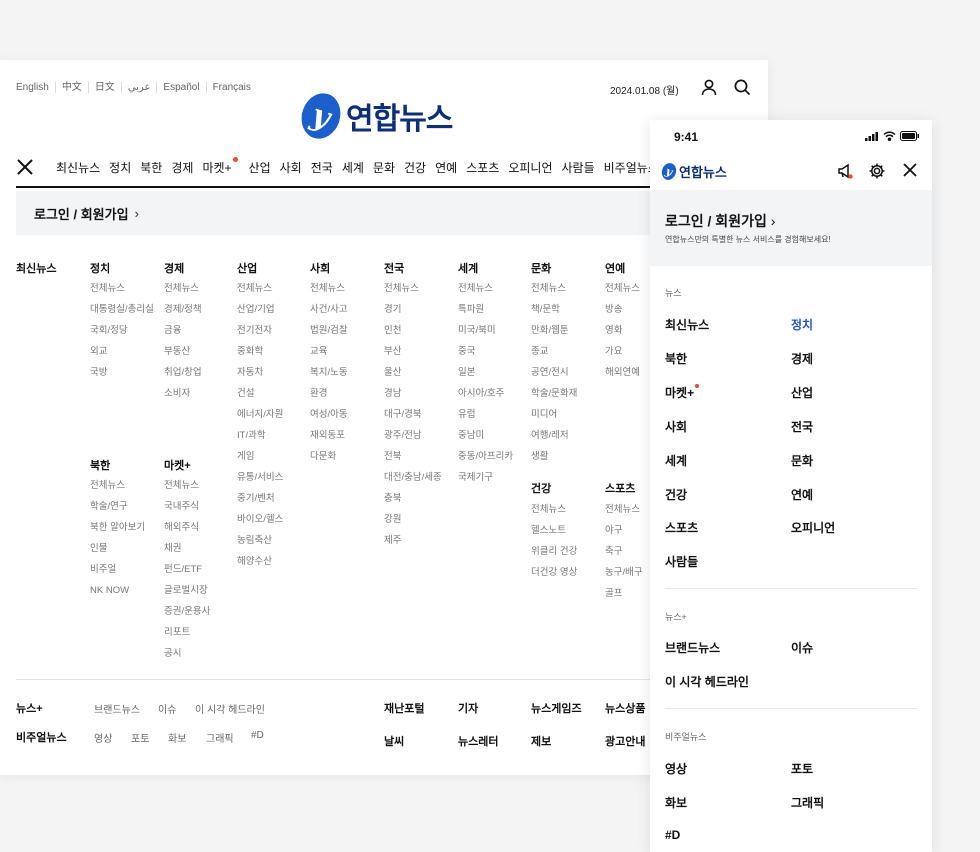 This screenshot has height=852, width=980. Describe the element at coordinates (187, 632) in the screenshot. I see `list-item: 리포트` at that location.